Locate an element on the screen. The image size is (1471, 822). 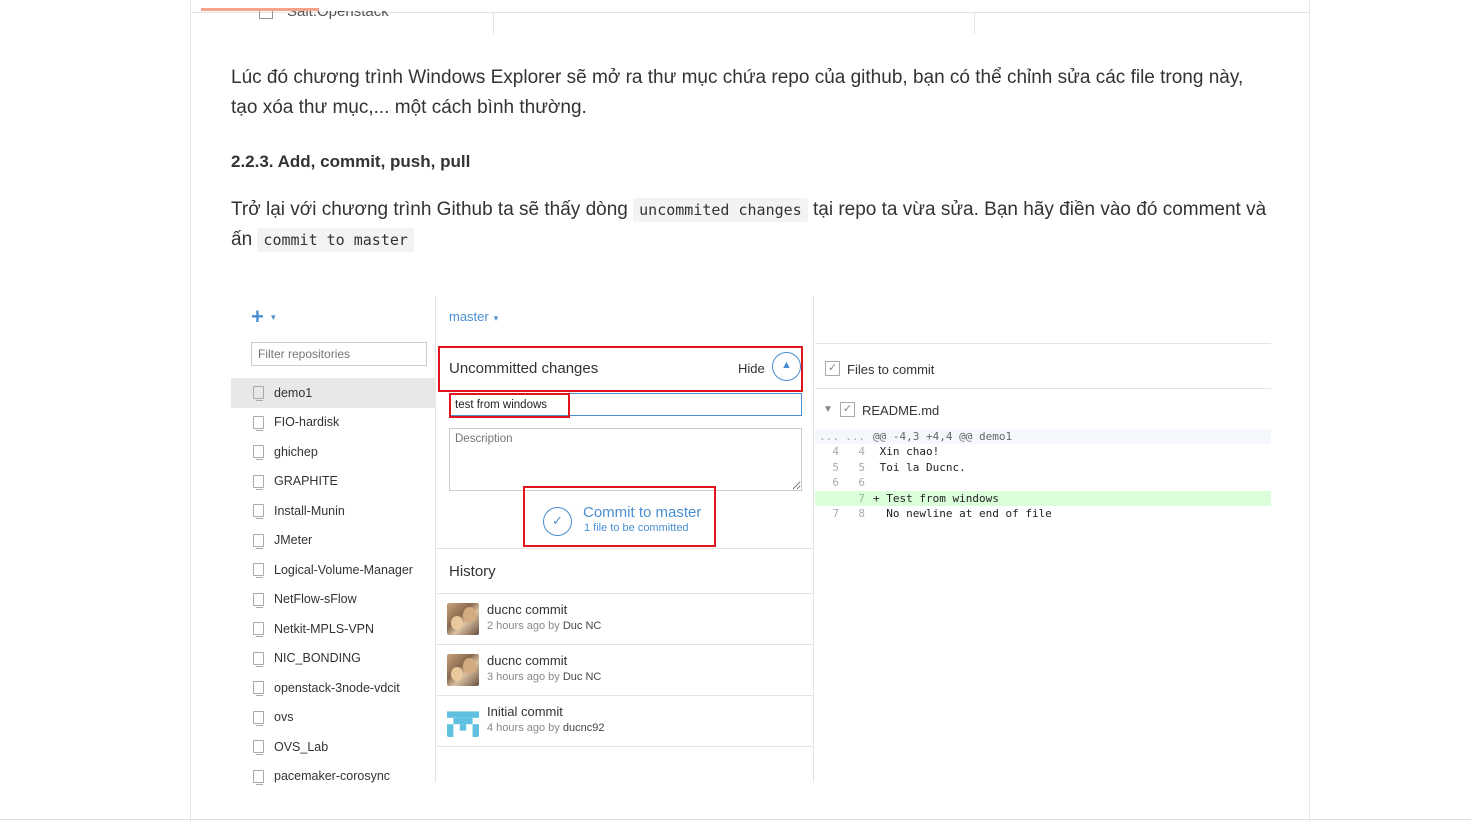
line-number: 8 is located at coordinates (861, 513).